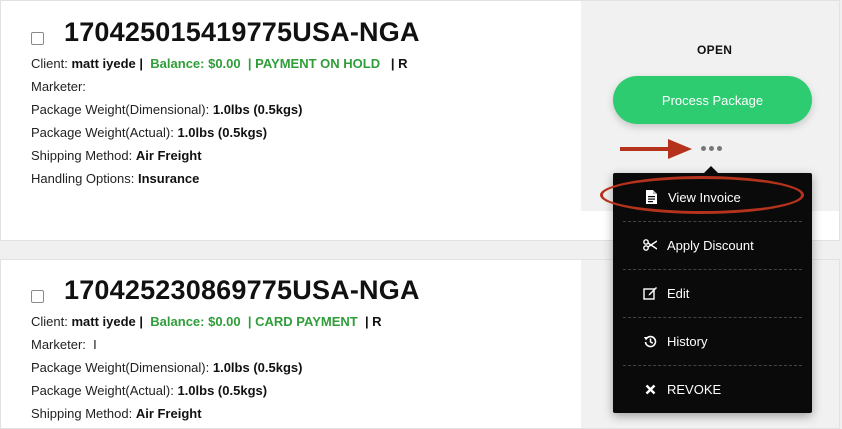  I want to click on handling-options-line: Handling Options: Insurance, so click(115, 178).